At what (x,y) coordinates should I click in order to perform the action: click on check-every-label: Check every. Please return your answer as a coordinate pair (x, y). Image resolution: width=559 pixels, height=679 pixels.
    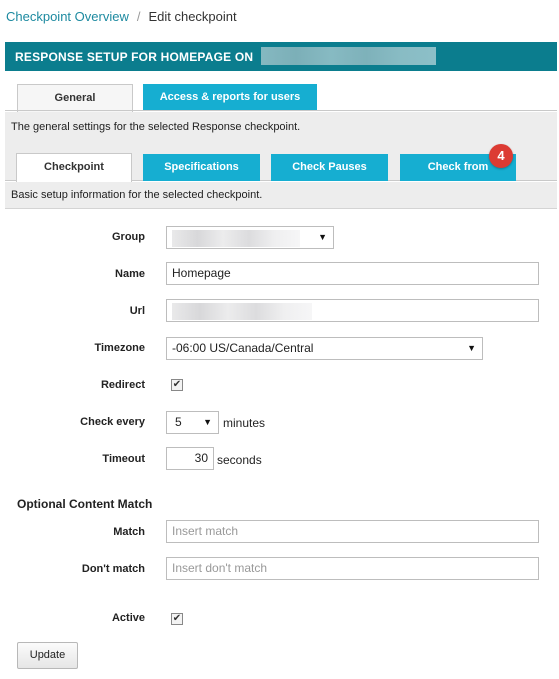
    Looking at the image, I should click on (112, 422).